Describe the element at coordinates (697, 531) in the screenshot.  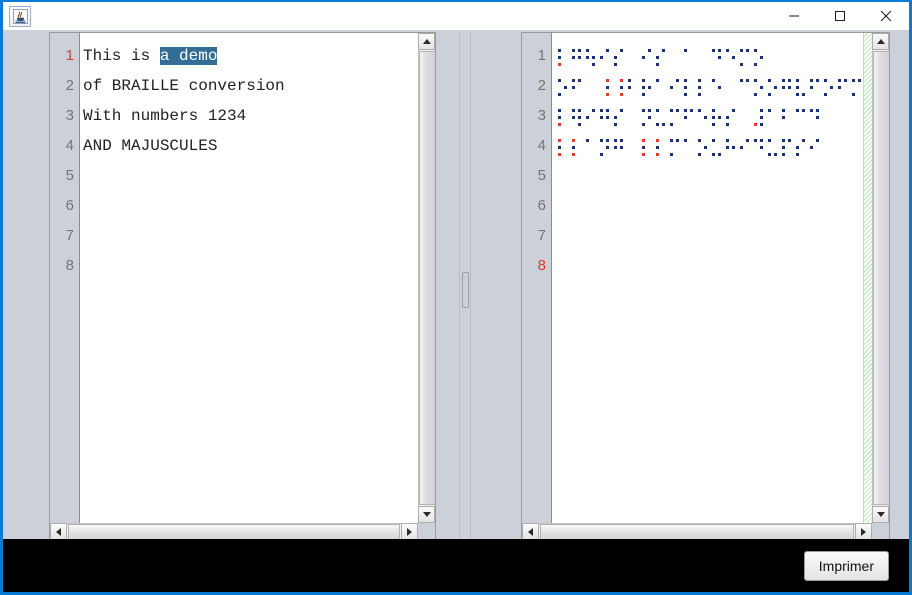
I see `braille-horizontal-scrollbar` at that location.